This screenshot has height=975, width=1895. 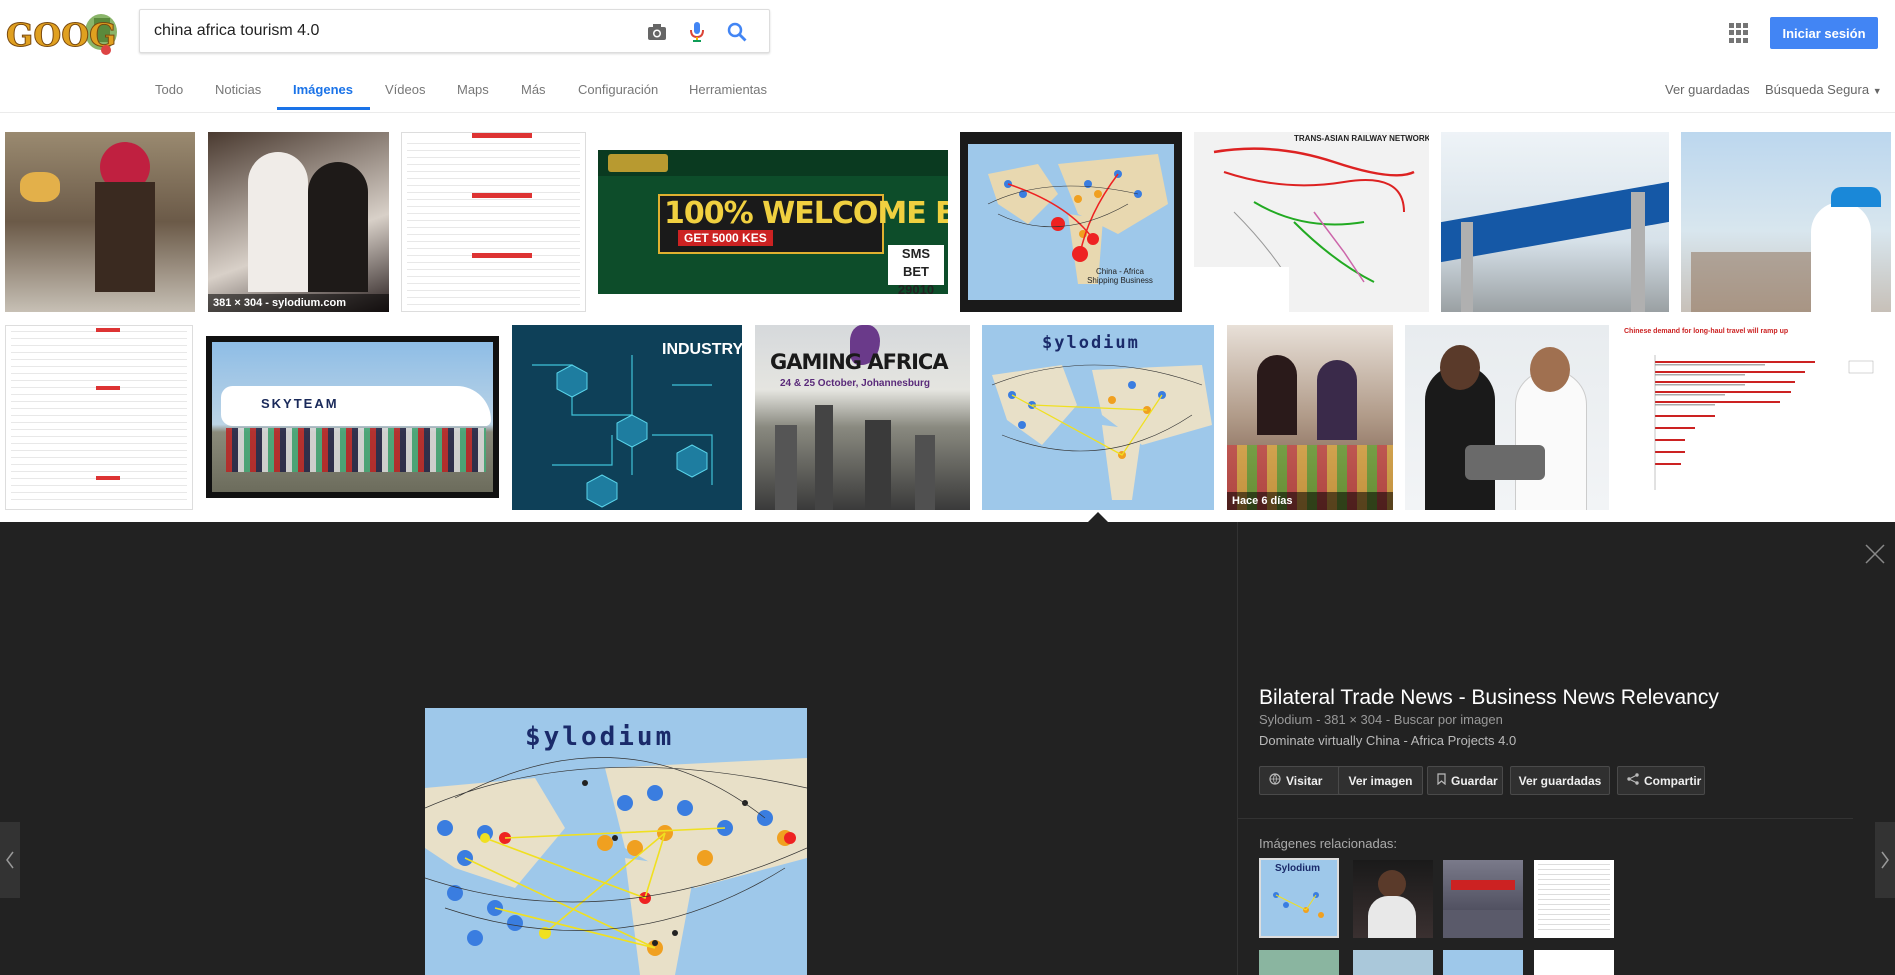 I want to click on safesearch-label: Búsqueda Segura, so click(x=1817, y=89).